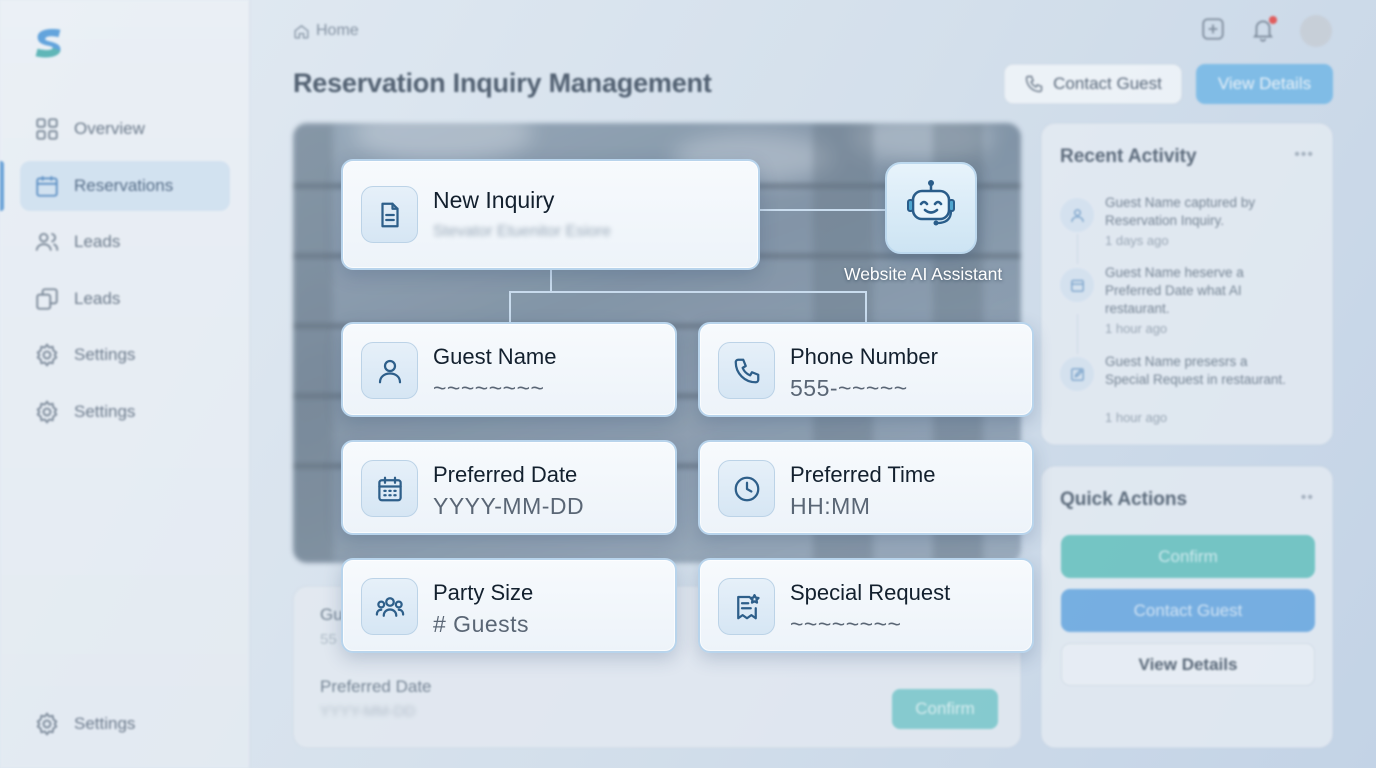  What do you see at coordinates (1124, 499) in the screenshot?
I see `quick-actions-title: Quick Actions` at bounding box center [1124, 499].